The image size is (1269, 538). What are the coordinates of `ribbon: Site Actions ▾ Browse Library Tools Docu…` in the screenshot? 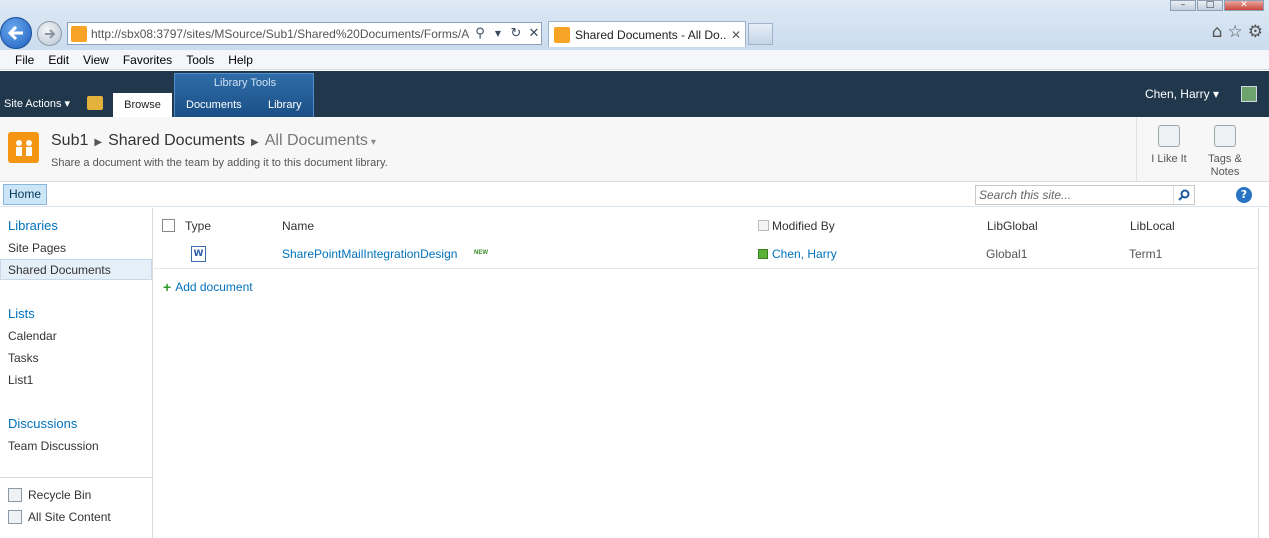 It's located at (634, 94).